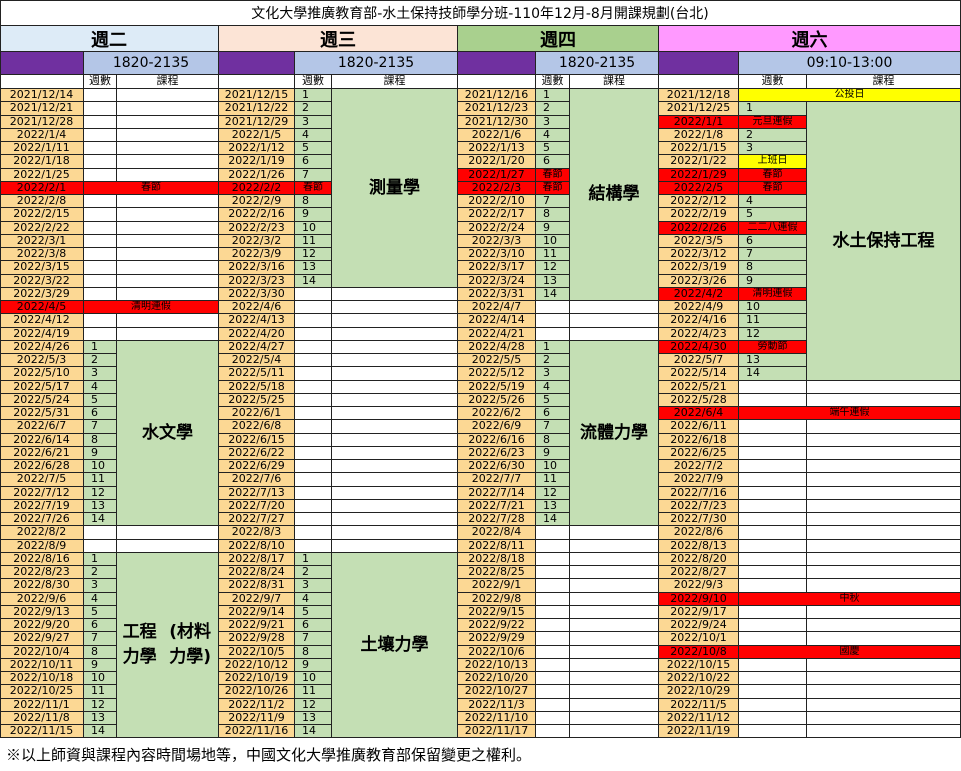 This screenshot has height=771, width=961. Describe the element at coordinates (699, 268) in the screenshot. I see `date-cell: 2022/3/19` at that location.